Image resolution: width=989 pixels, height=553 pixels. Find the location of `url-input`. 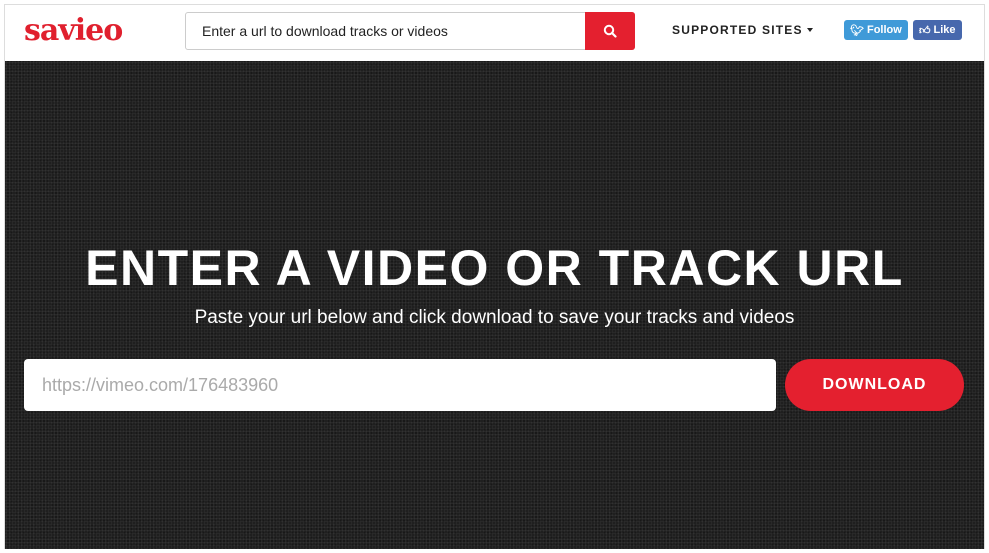

url-input is located at coordinates (400, 385).